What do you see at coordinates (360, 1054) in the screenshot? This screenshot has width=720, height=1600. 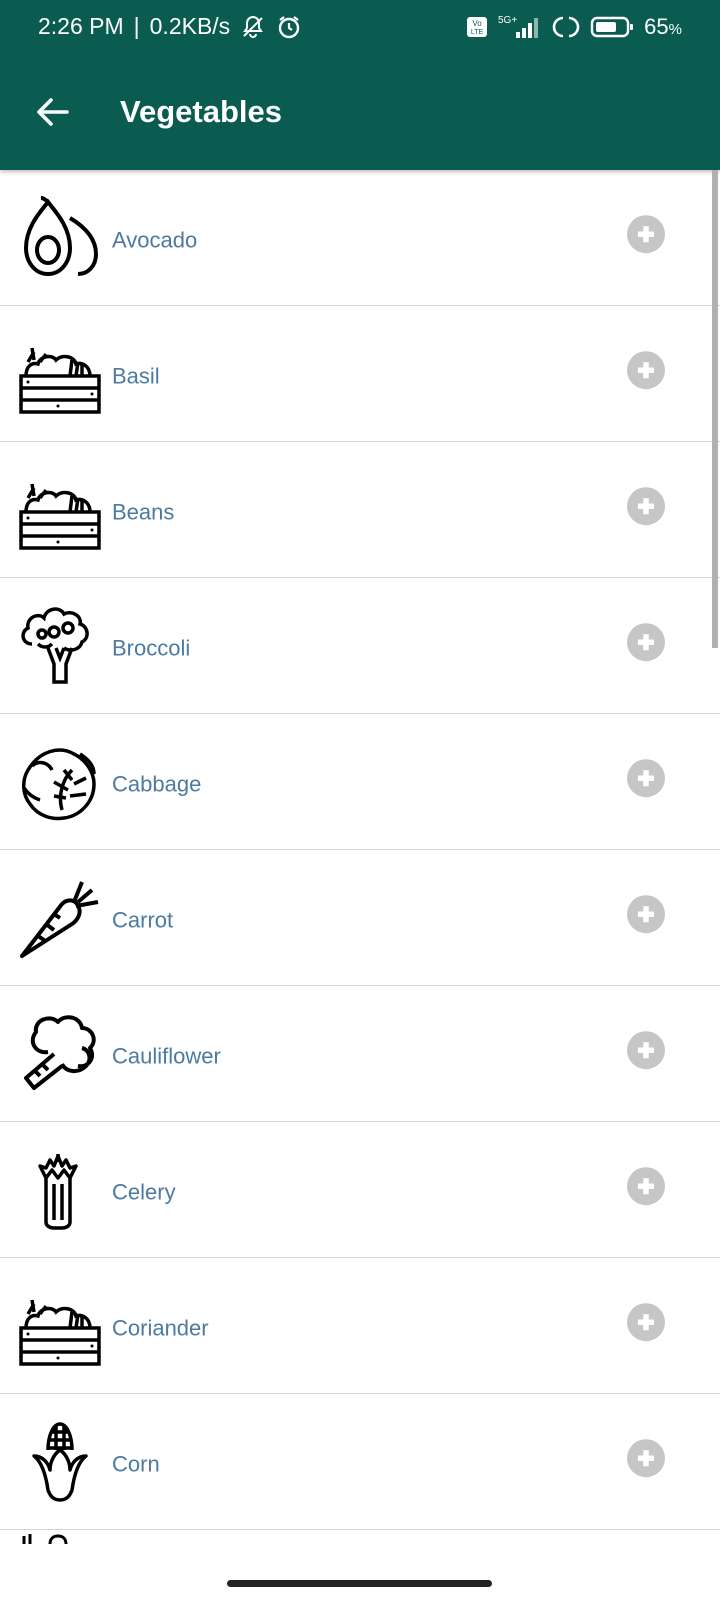 I see `list-item-cauliflower: Cauliflower` at bounding box center [360, 1054].